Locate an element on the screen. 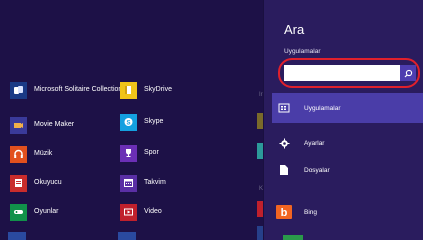  app-tile-okuyucu: Okuyucu is located at coordinates (36, 183).